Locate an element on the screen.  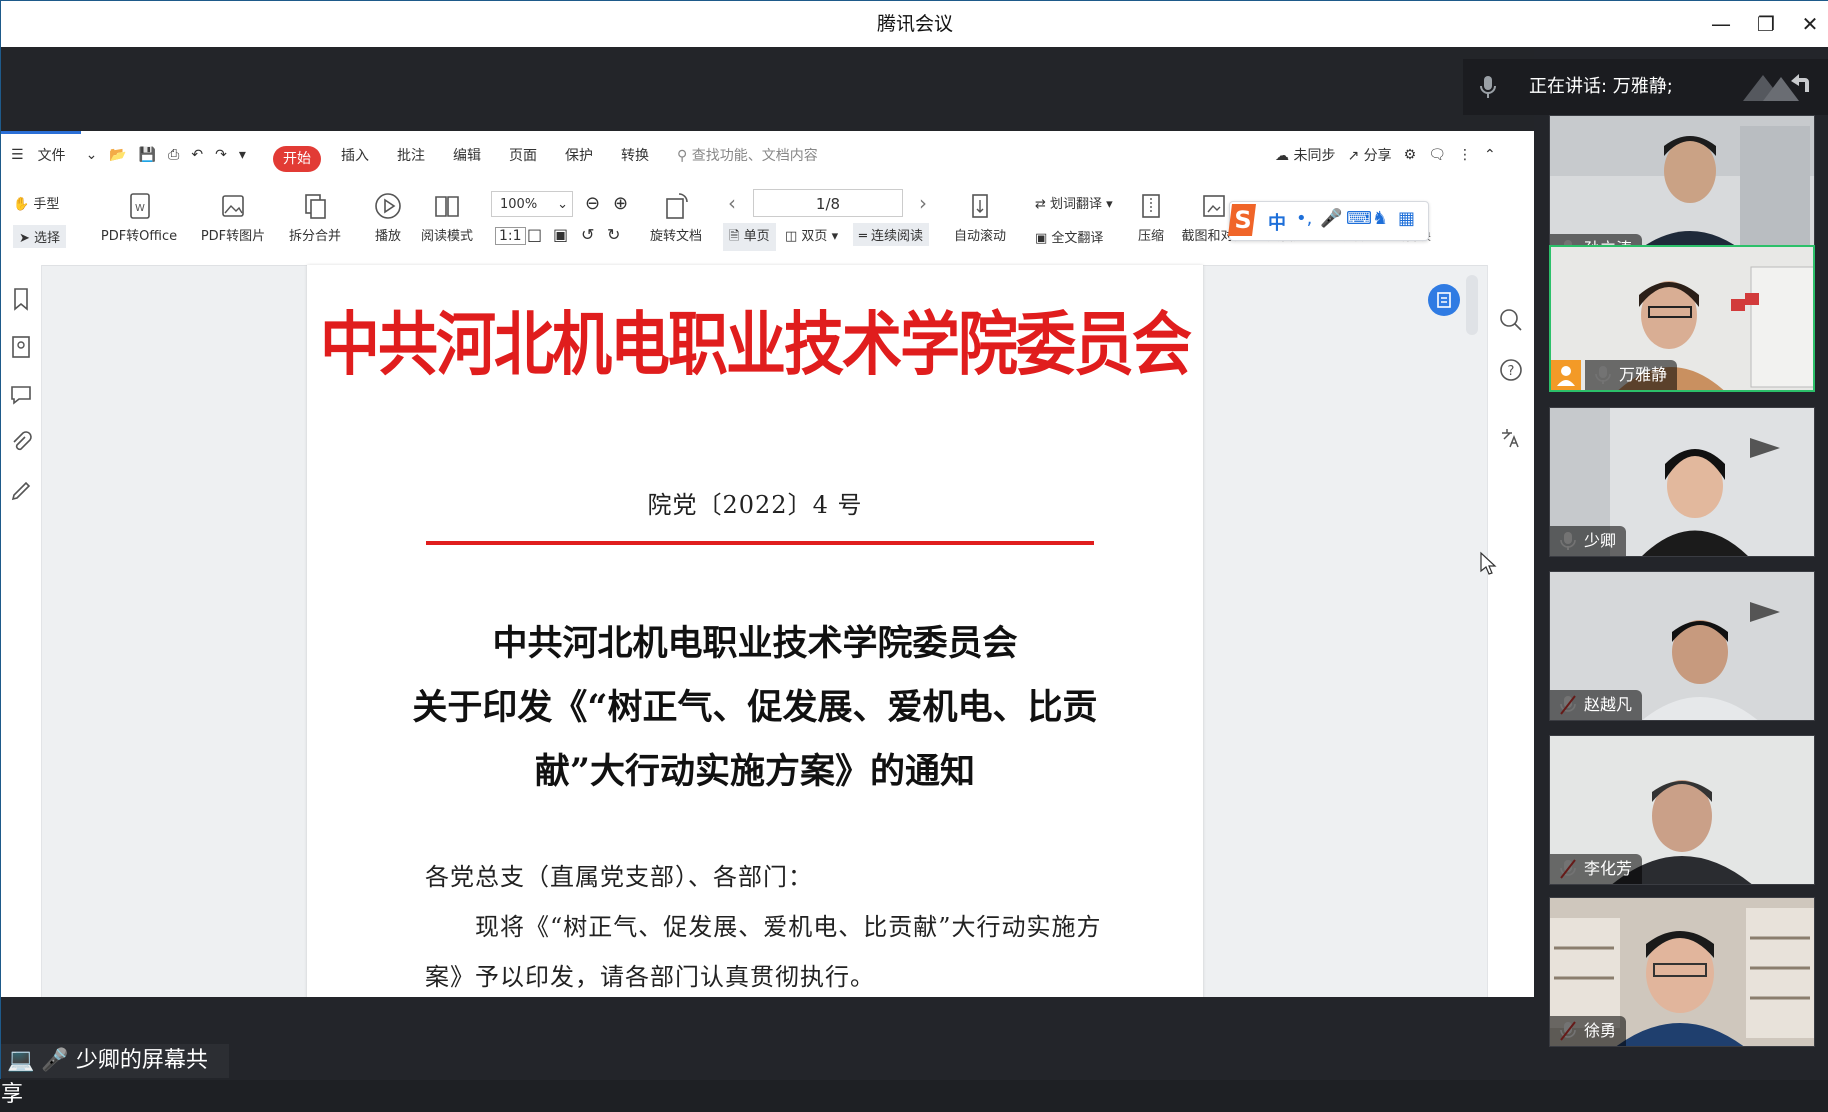
voice-input-icon: 🎤 is located at coordinates (1331, 218).